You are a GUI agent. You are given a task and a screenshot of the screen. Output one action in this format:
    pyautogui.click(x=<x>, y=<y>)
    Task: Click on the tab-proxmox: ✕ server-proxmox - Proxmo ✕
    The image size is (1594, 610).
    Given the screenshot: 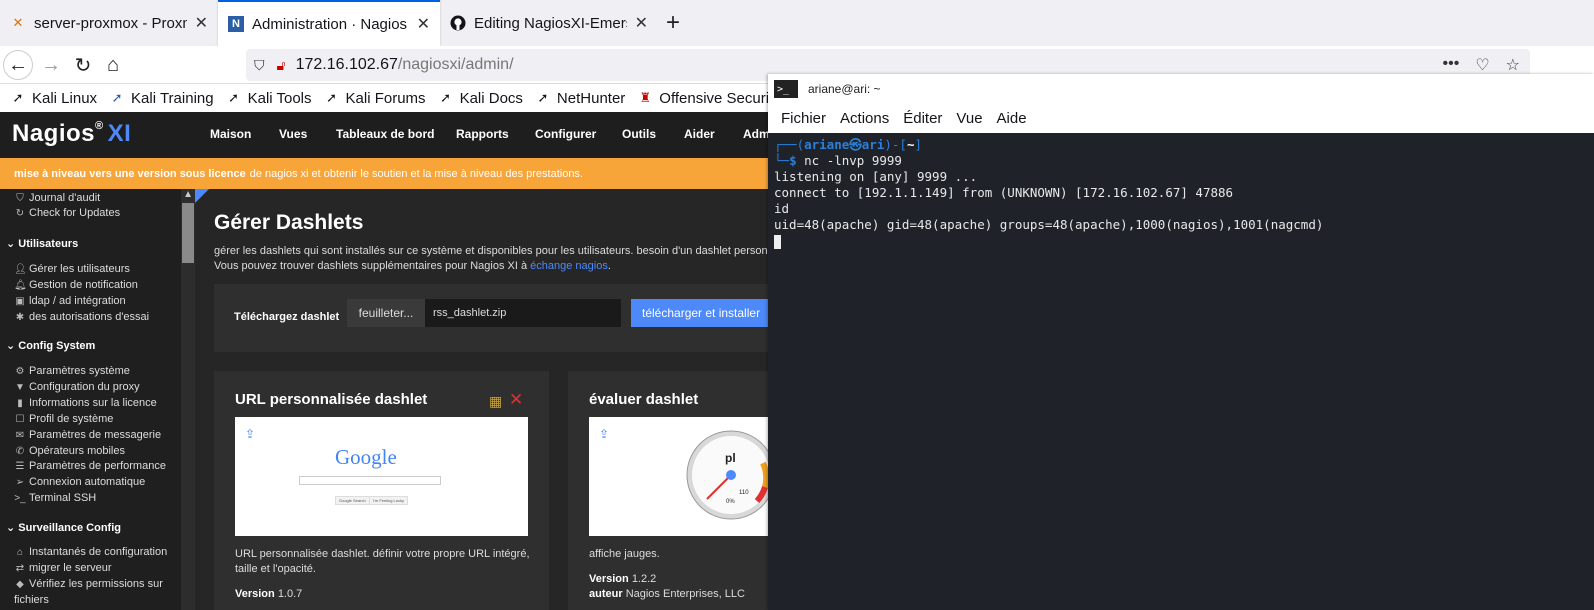 What is the action you would take?
    pyautogui.click(x=109, y=23)
    